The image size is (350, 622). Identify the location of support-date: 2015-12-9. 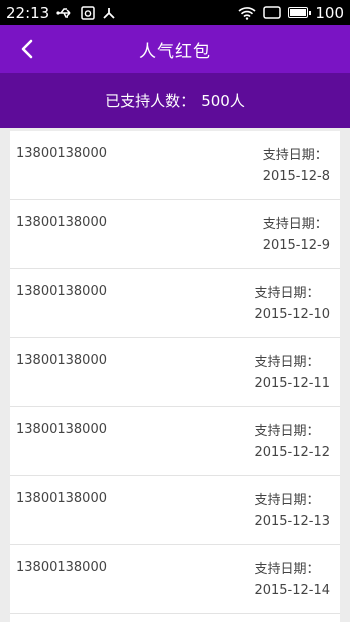
(296, 245).